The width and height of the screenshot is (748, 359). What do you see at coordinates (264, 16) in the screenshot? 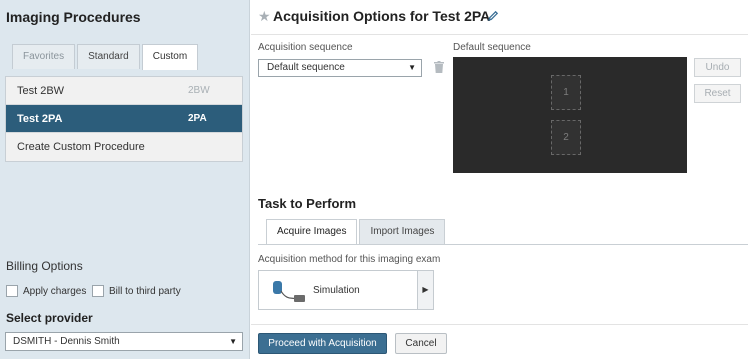
I see `star-icon: ★` at bounding box center [264, 16].